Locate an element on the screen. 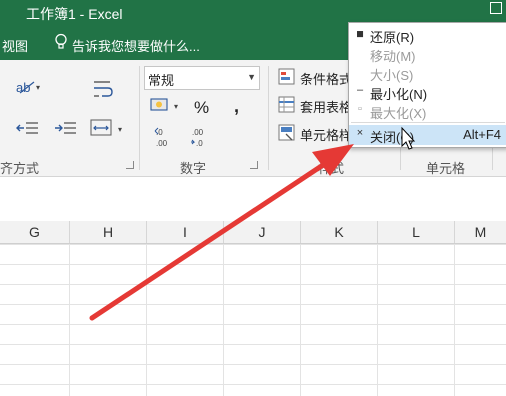  increase-decimal-icon: .0 .00 is located at coordinates (165, 138).